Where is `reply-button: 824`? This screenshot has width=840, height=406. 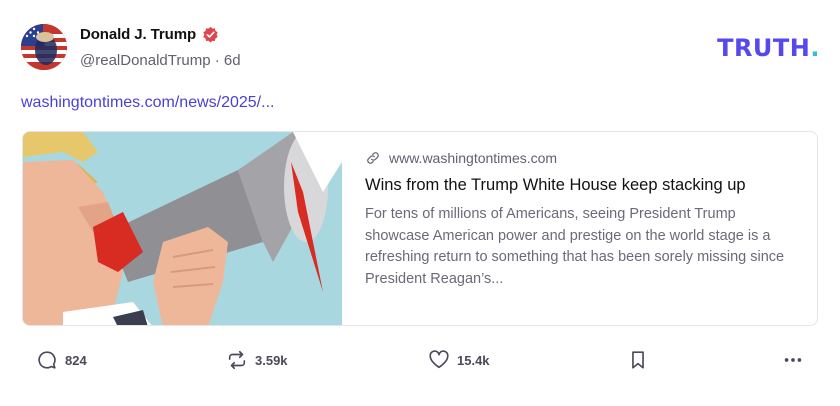
reply-button: 824 is located at coordinates (61, 360).